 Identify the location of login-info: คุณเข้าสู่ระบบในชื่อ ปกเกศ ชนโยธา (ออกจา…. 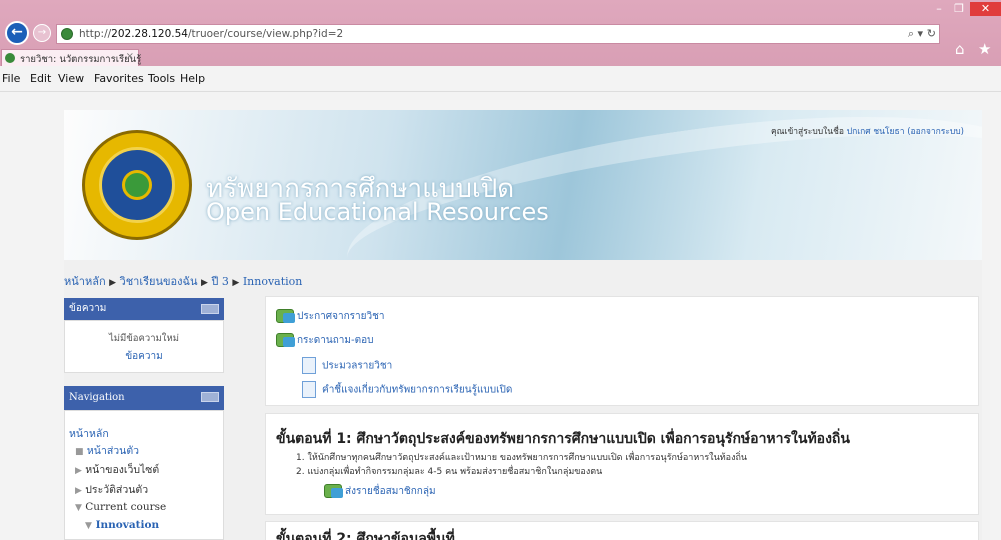
(867, 131).